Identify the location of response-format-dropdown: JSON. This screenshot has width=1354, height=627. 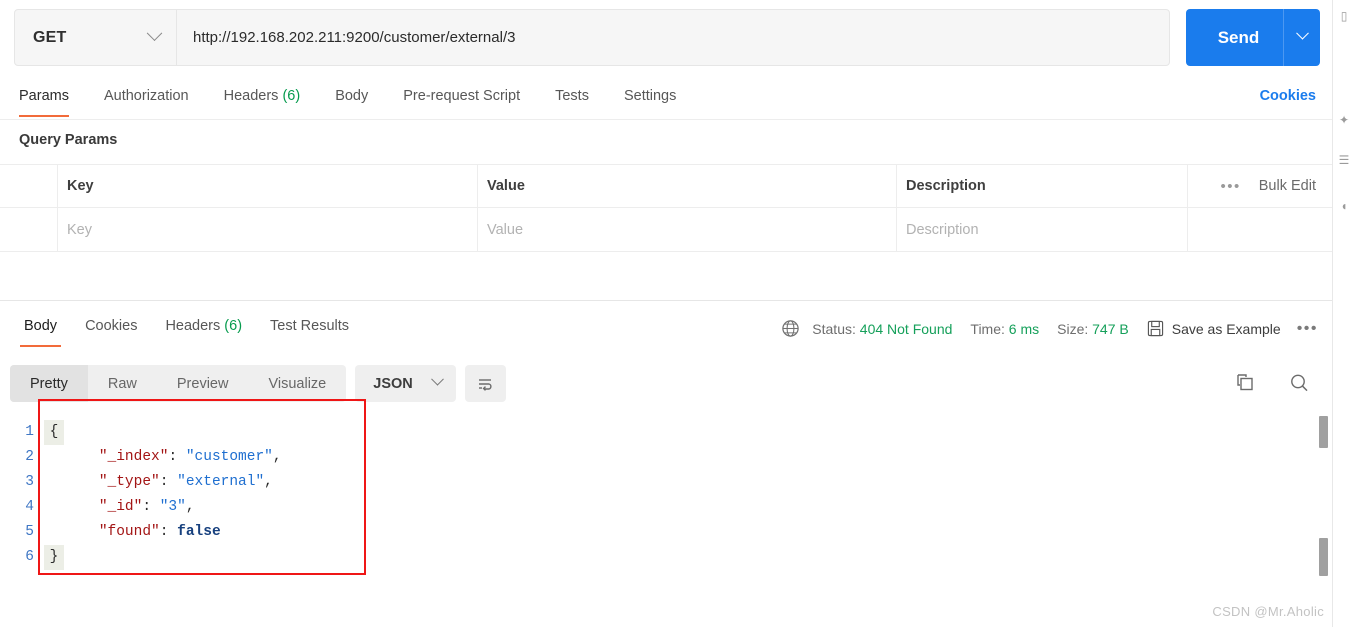
(405, 383).